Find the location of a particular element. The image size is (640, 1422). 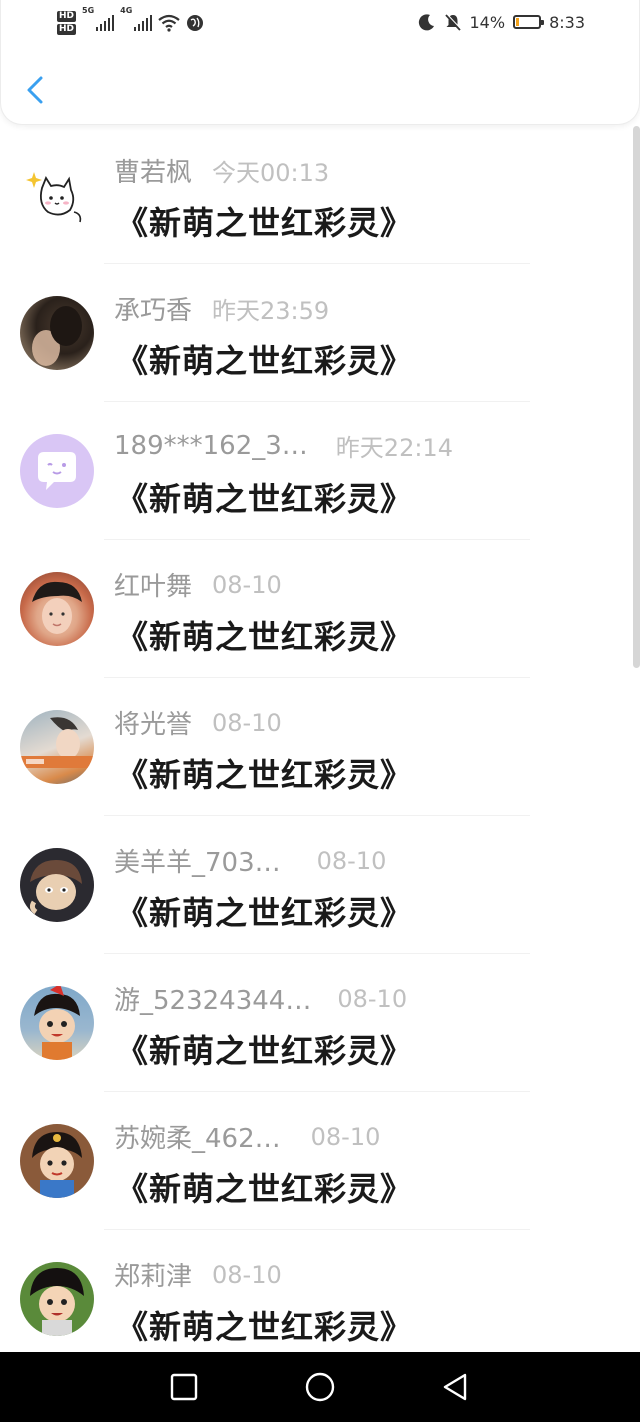

item-meta: 将光誉 08-10 is located at coordinates (198, 722).